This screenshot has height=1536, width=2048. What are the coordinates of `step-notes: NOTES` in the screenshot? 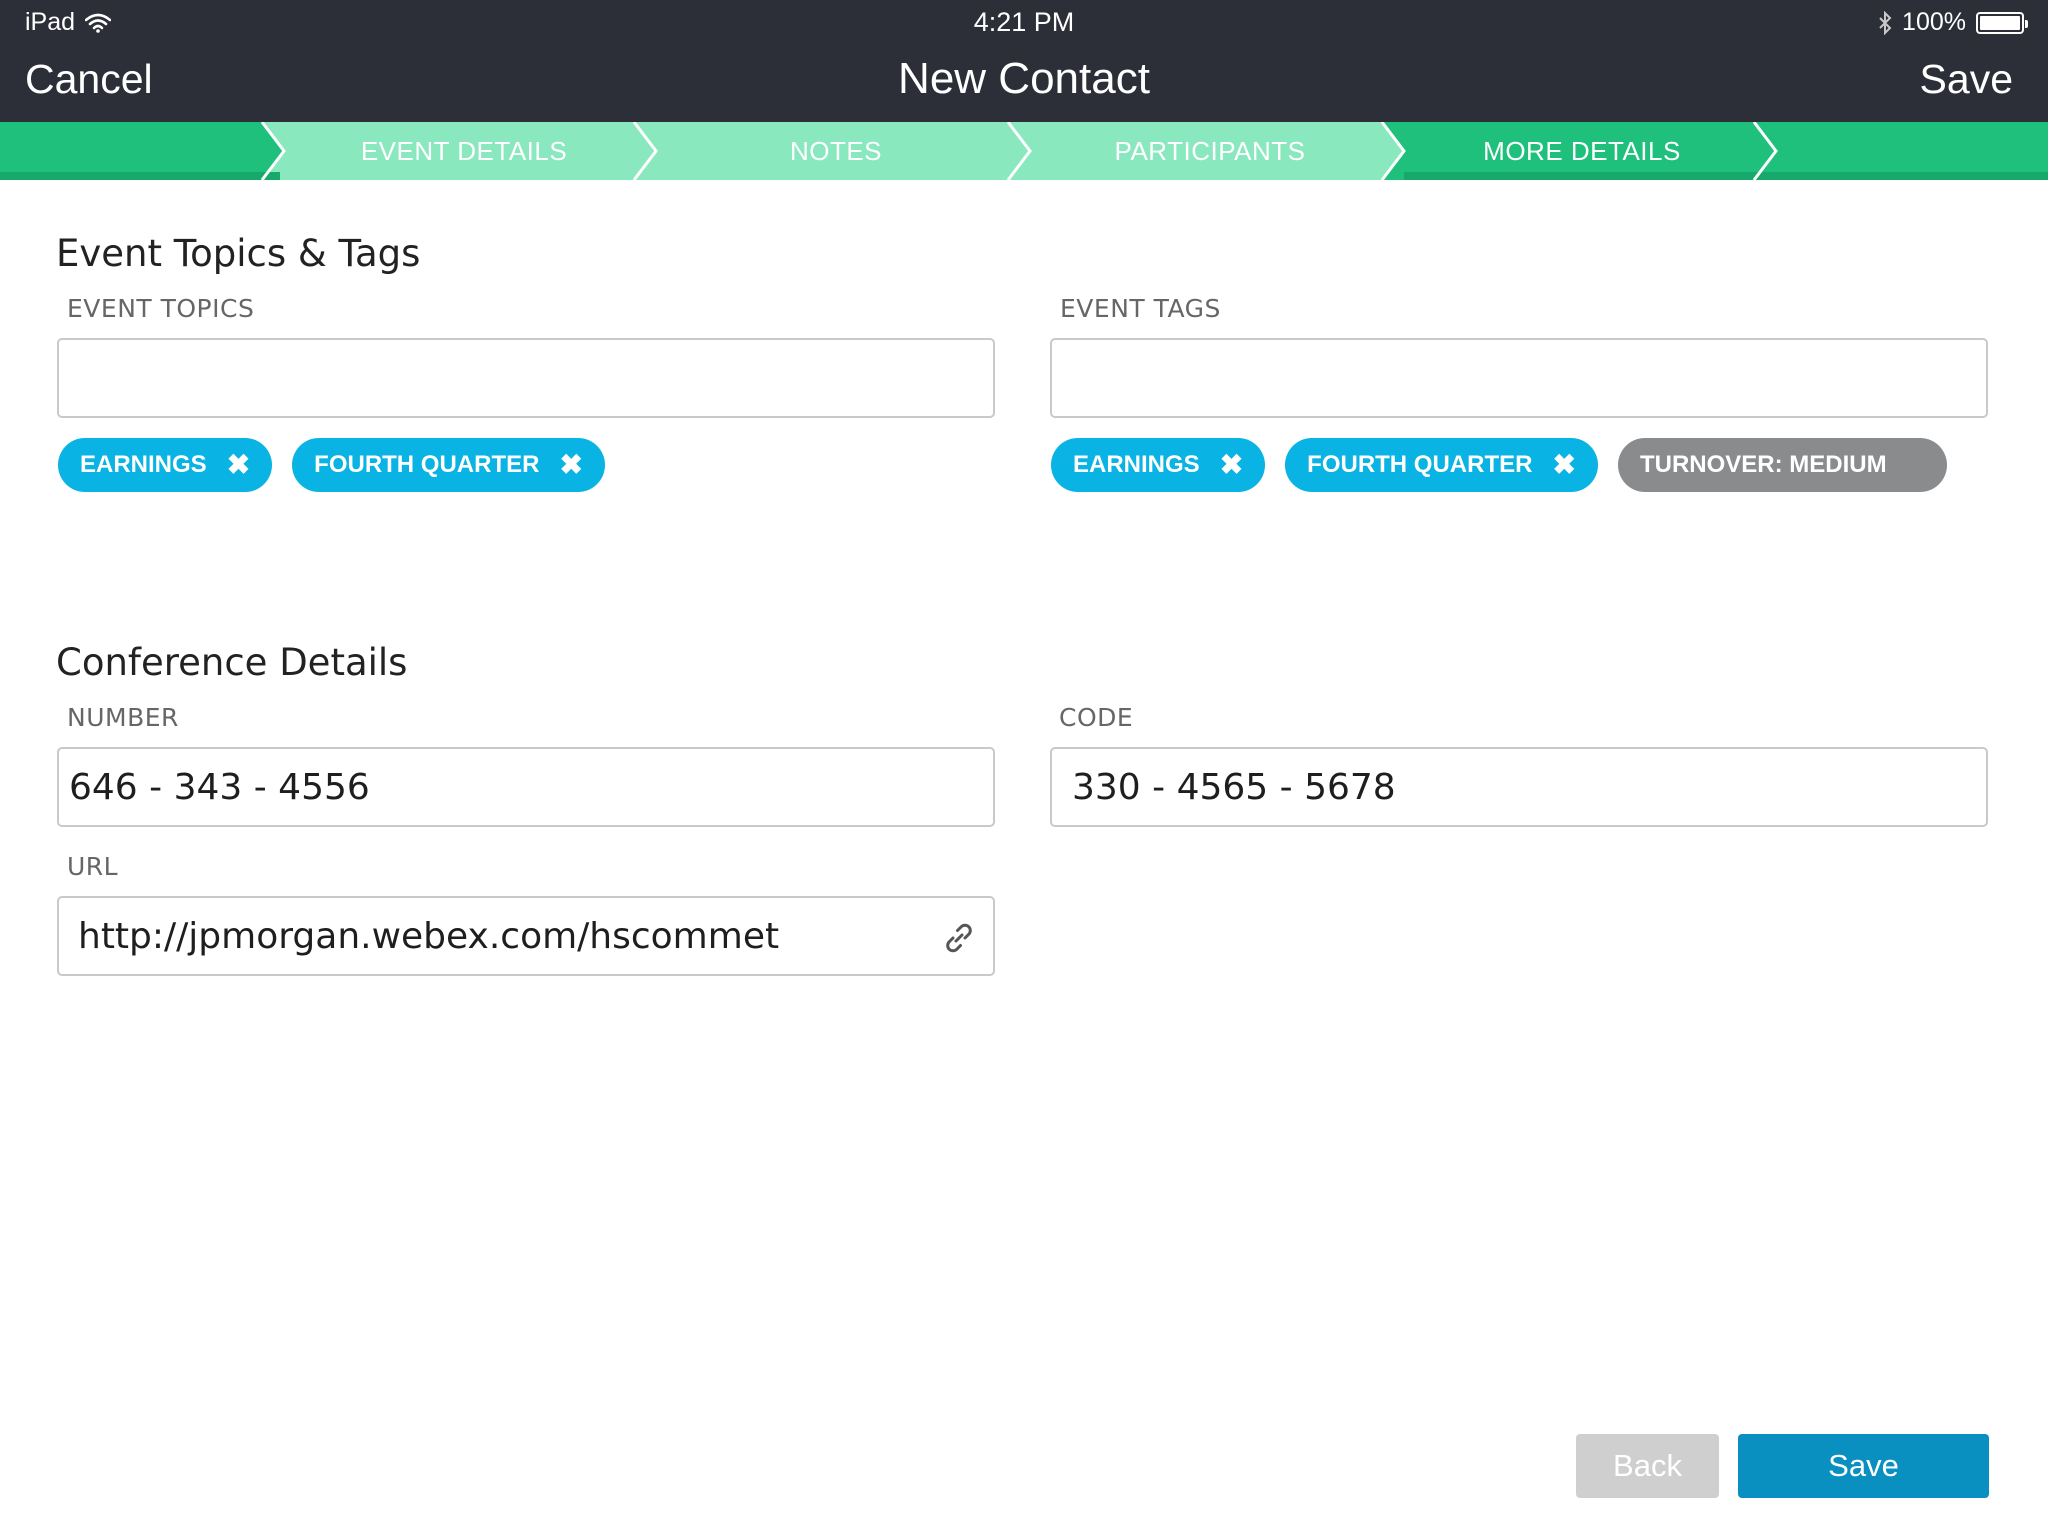 It's located at (836, 151).